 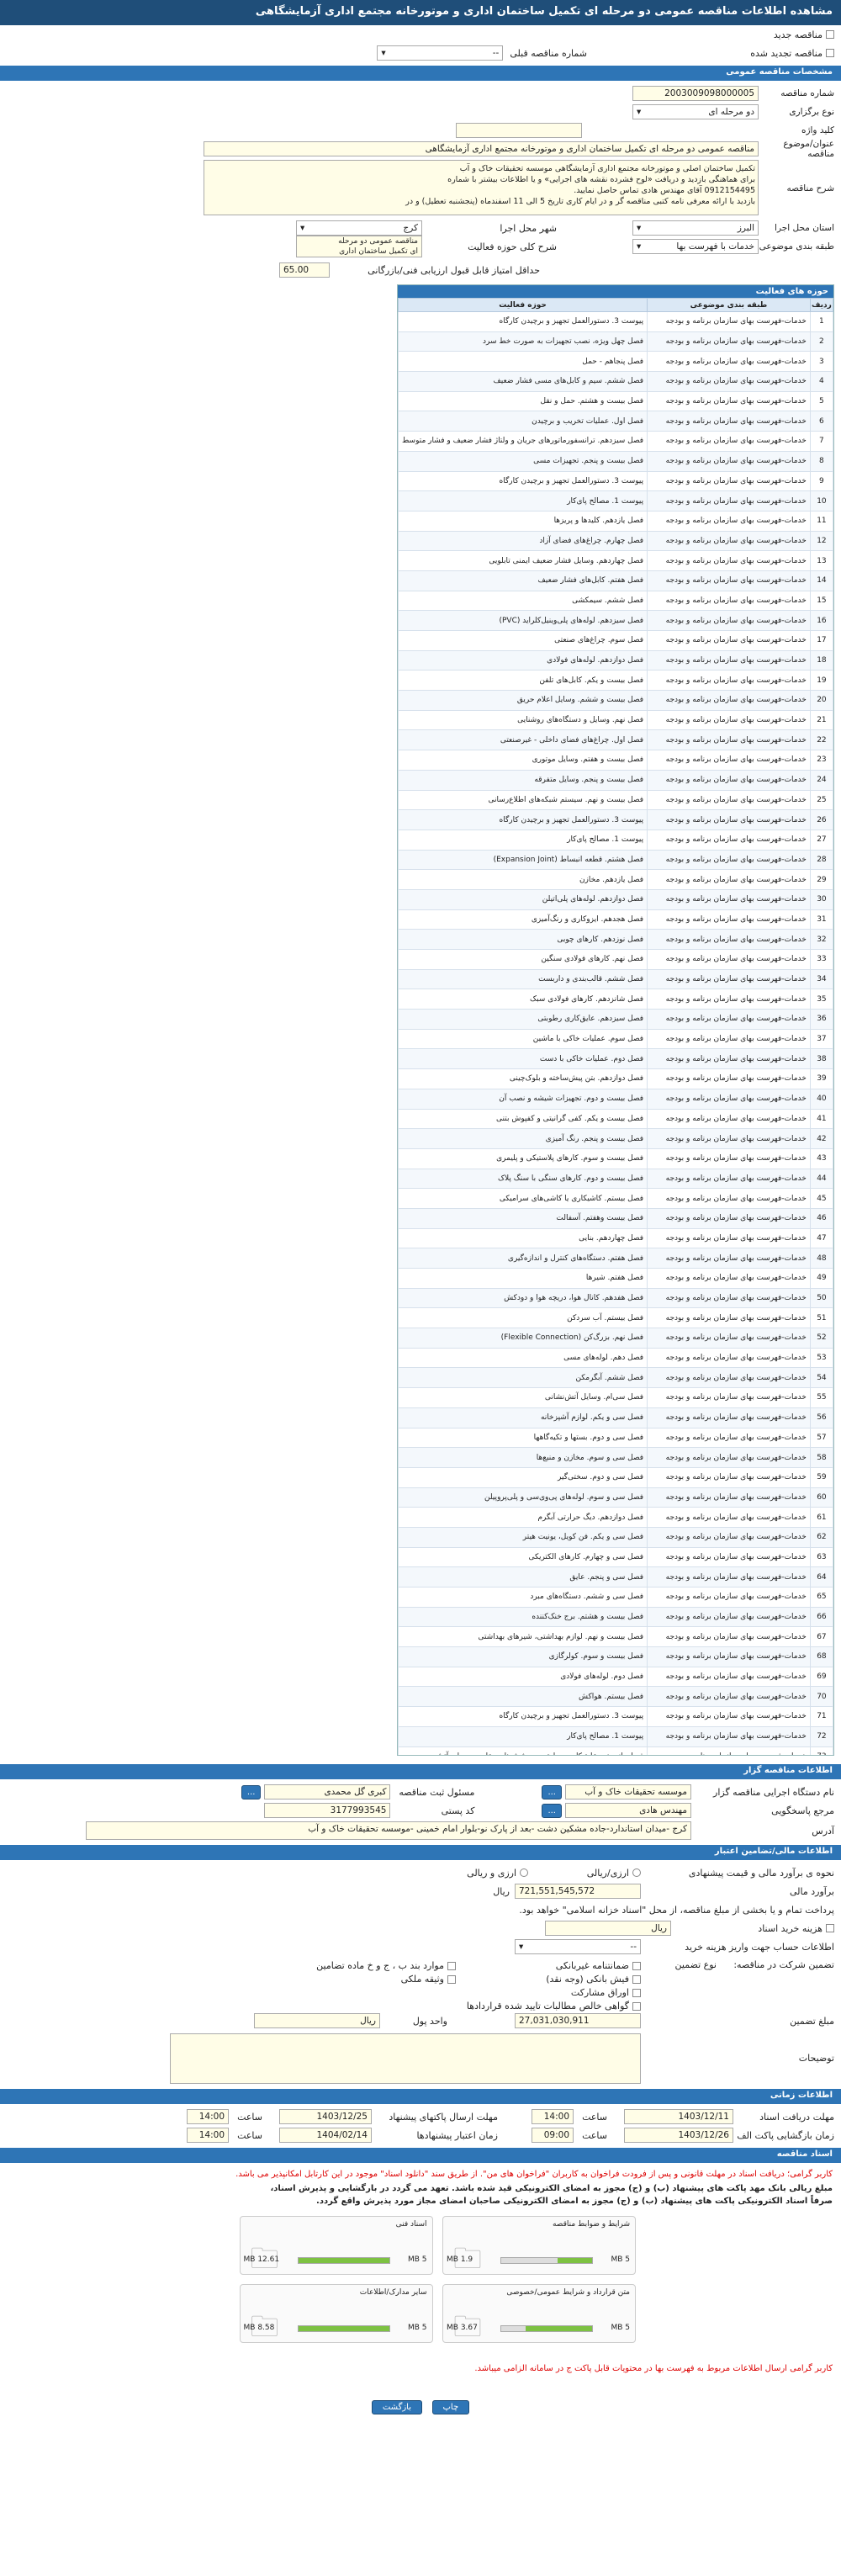 I want to click on row-number: 57, so click(x=821, y=1438).